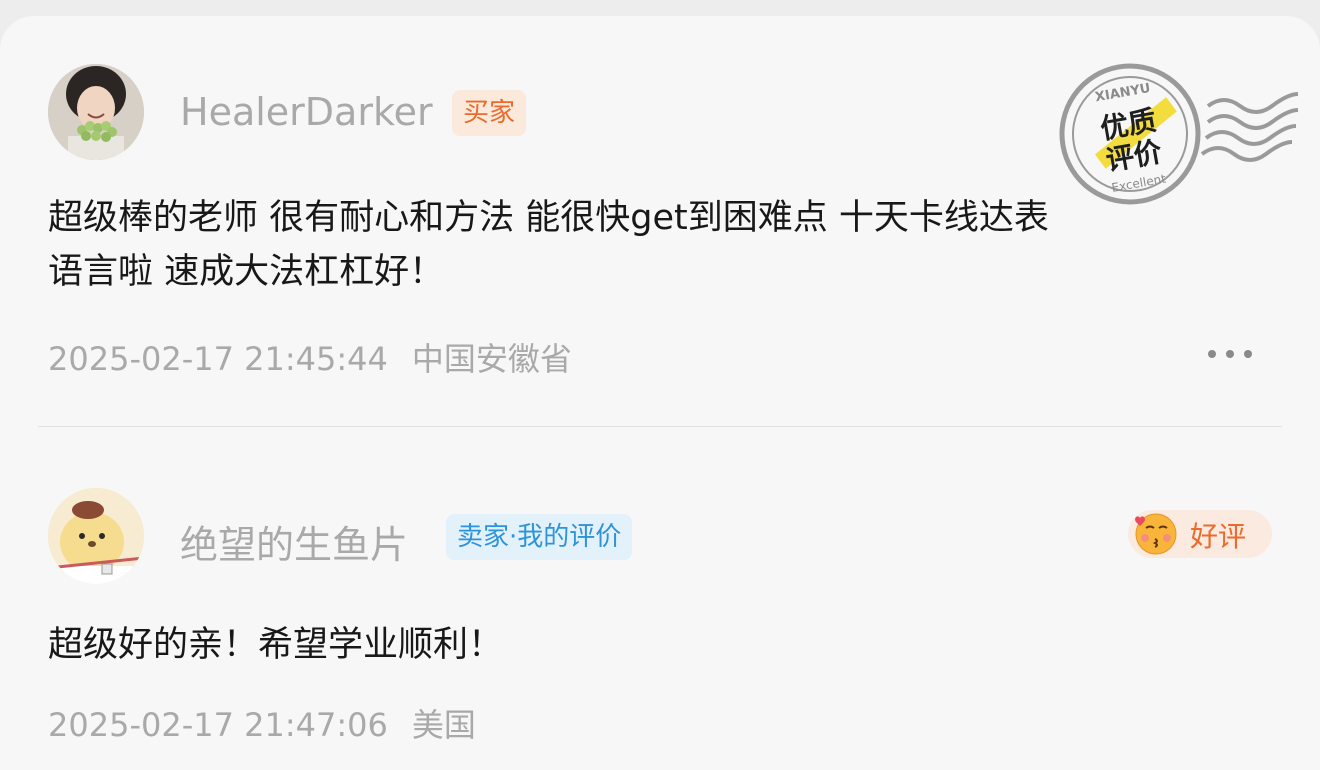  Describe the element at coordinates (658, 645) in the screenshot. I see `review-content: 超级好的亲！希望学业顺利！` at that location.